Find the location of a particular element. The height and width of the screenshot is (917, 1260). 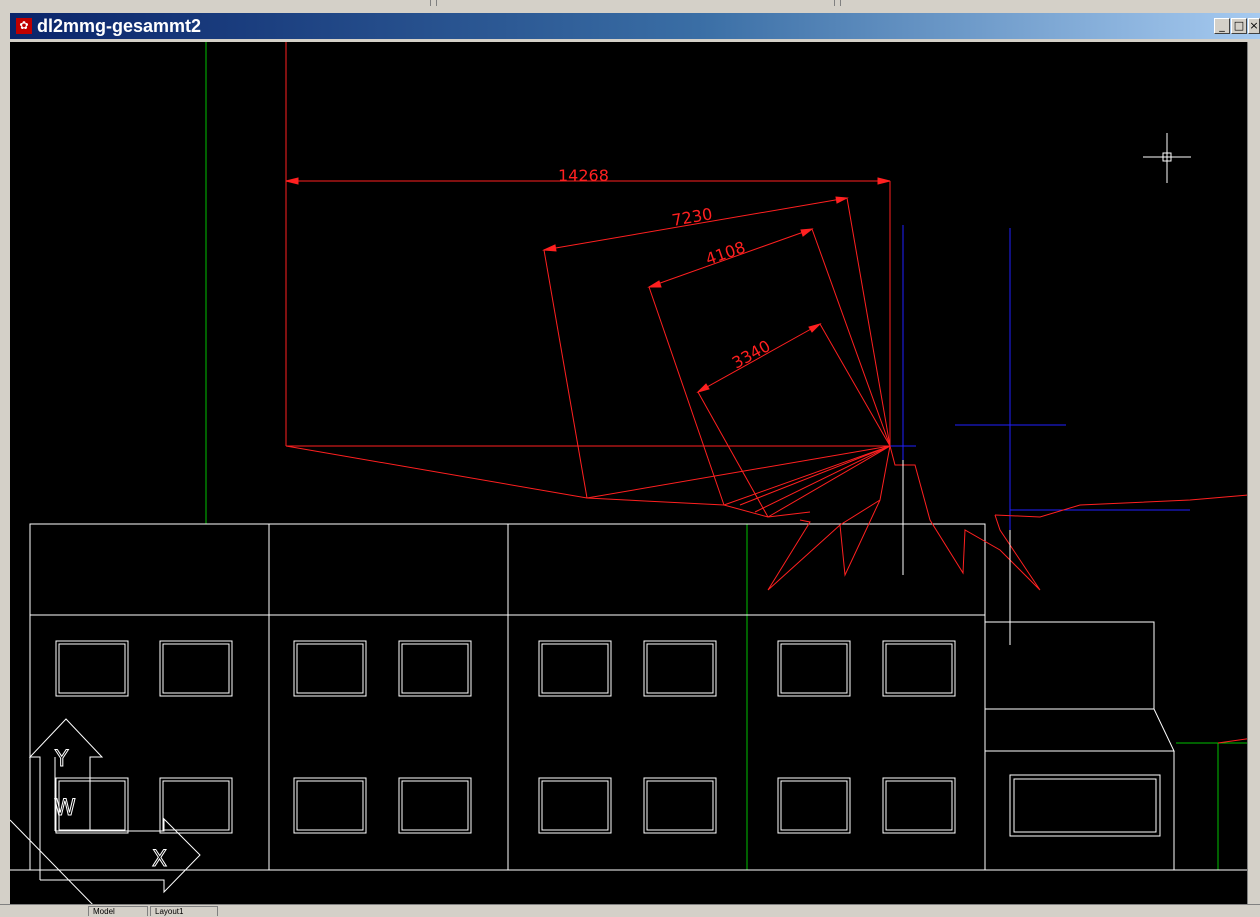

maximize-button: □ is located at coordinates (1239, 26).